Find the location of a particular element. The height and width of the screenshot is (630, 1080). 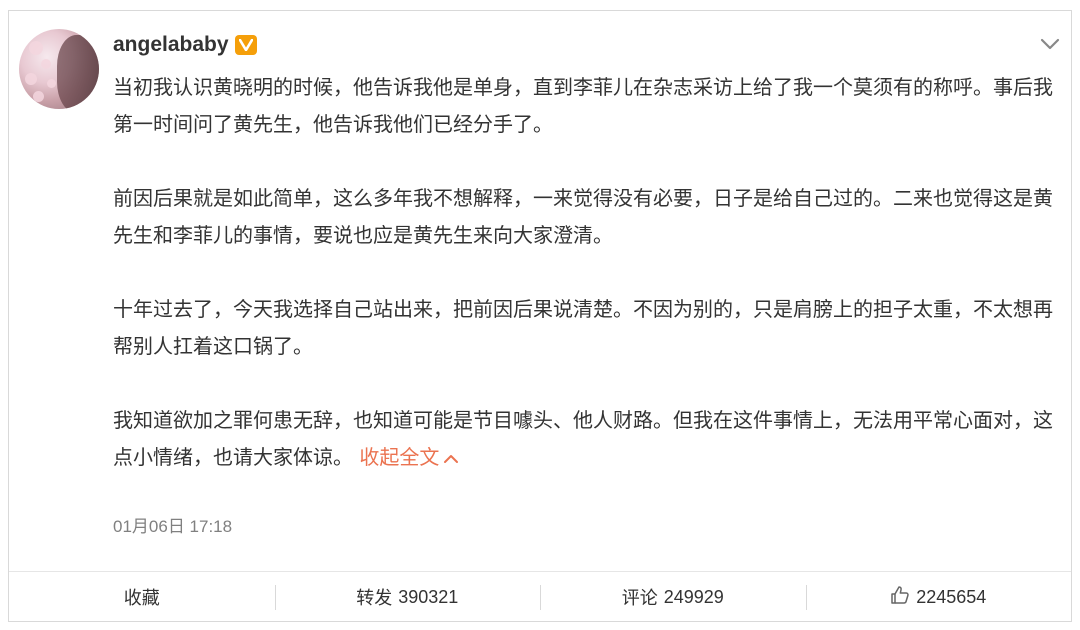

comment-button: 评论 249929 is located at coordinates (673, 597).